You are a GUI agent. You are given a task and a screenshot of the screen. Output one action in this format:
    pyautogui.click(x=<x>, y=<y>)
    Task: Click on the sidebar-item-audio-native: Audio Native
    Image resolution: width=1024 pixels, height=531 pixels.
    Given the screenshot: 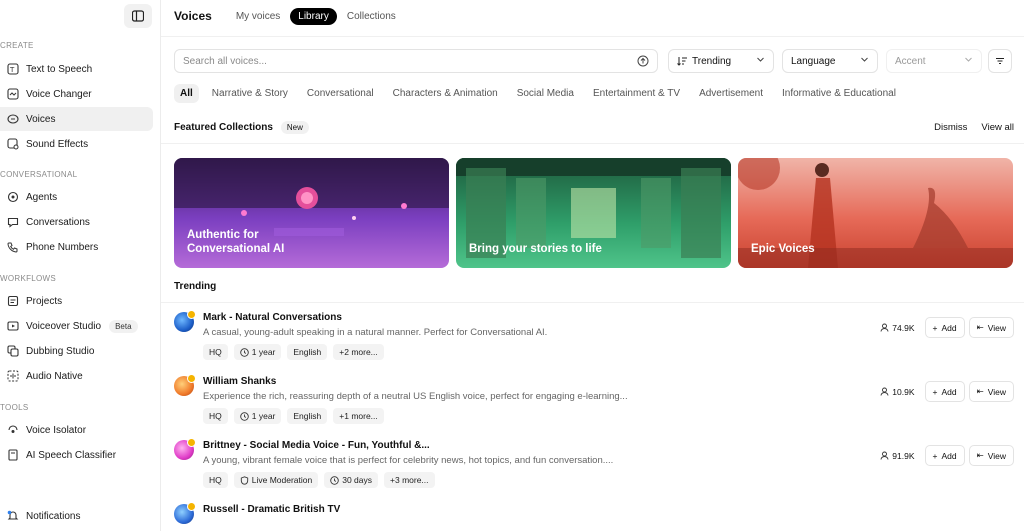 What is the action you would take?
    pyautogui.click(x=76, y=376)
    